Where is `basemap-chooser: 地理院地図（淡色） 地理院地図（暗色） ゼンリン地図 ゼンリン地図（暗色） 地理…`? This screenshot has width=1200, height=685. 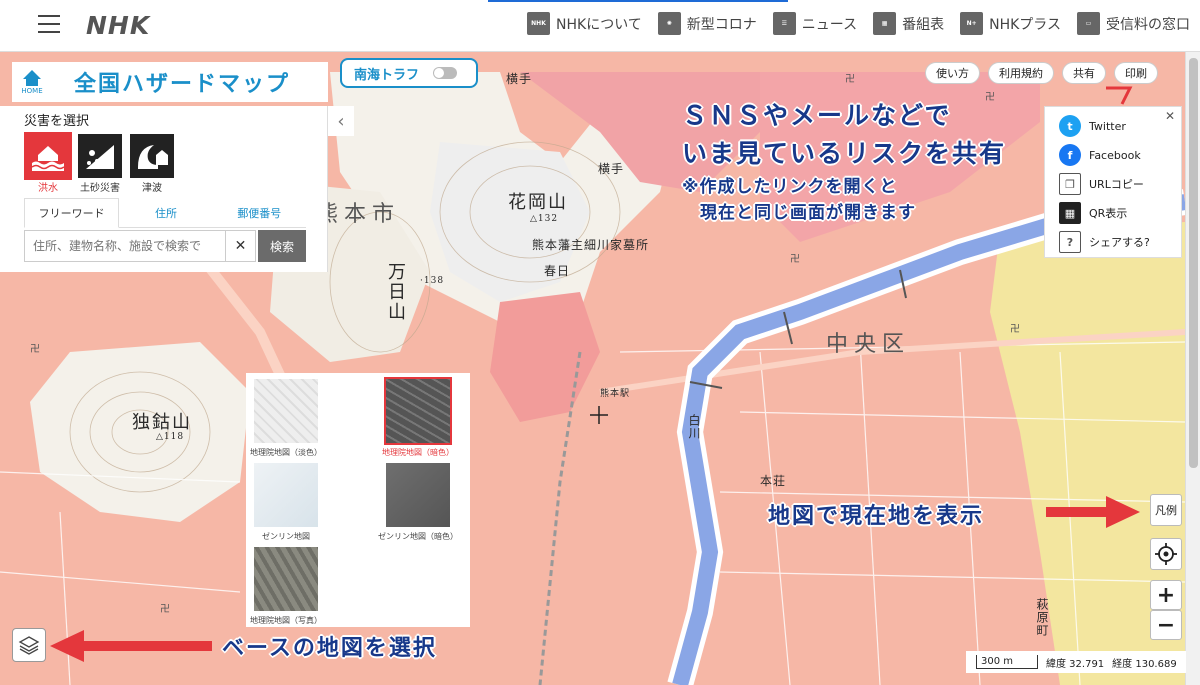
basemap-chooser: 地理院地図（淡色） 地理院地図（暗色） ゼンリン地図 ゼンリン地図（暗色） 地理… is located at coordinates (358, 500).